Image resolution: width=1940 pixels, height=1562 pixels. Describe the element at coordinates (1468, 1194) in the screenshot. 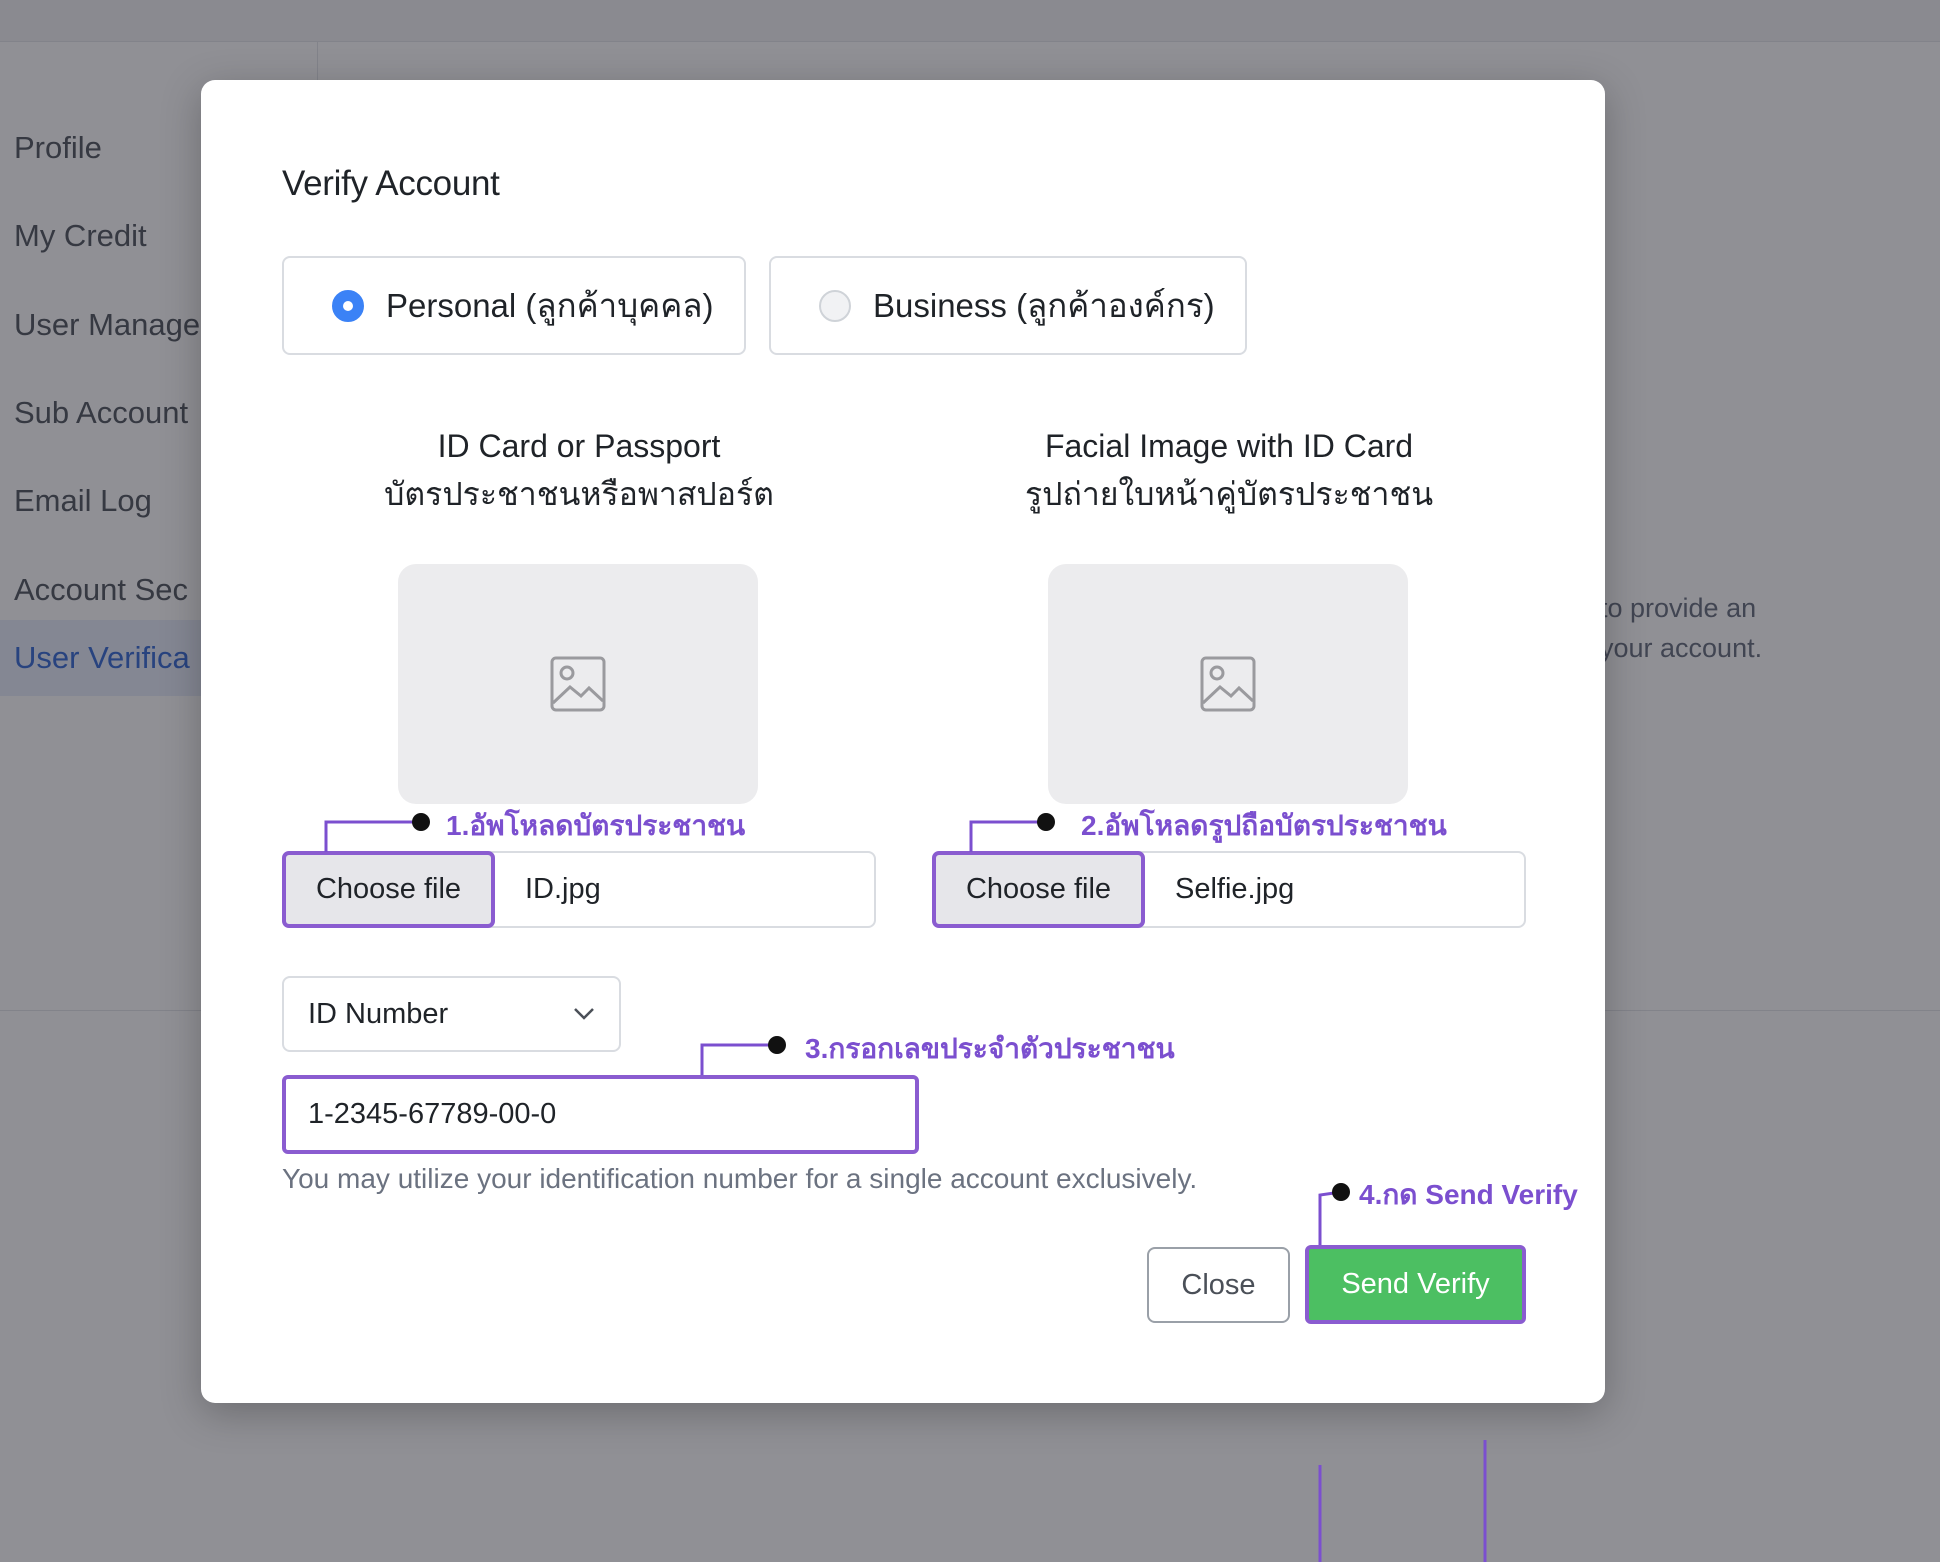

I see `step4-annotation: 4.กด Send Verify` at that location.